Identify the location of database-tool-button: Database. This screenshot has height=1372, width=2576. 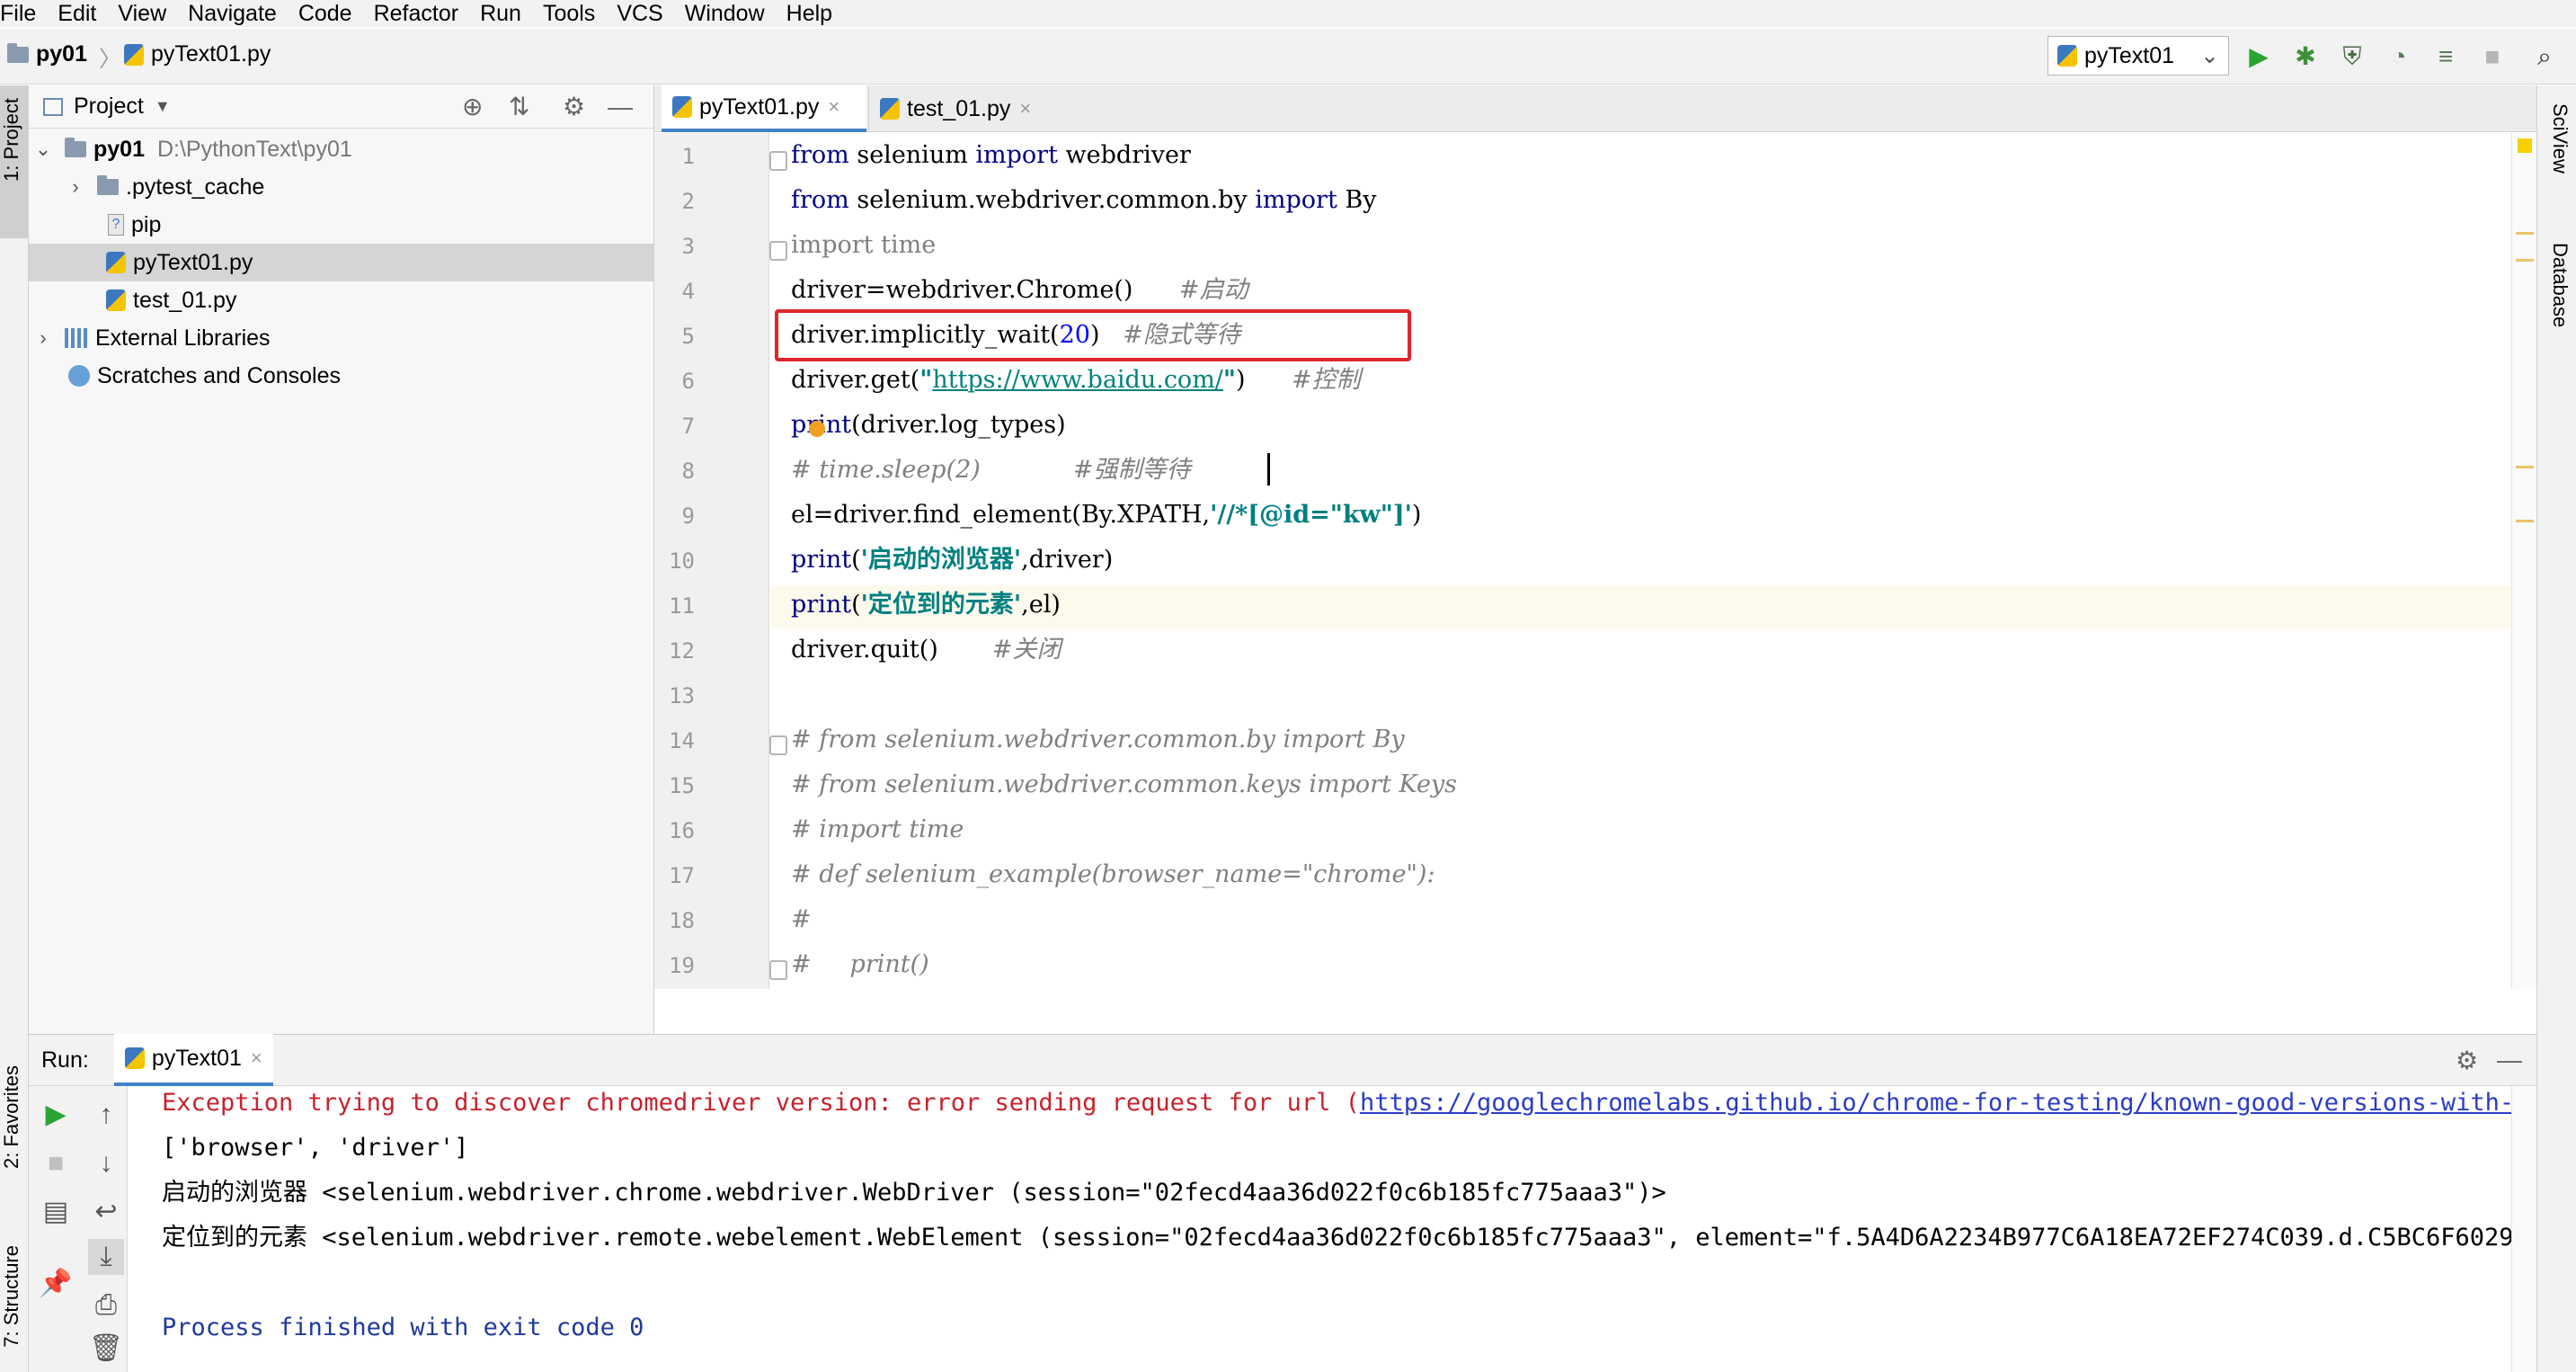
(2556, 310).